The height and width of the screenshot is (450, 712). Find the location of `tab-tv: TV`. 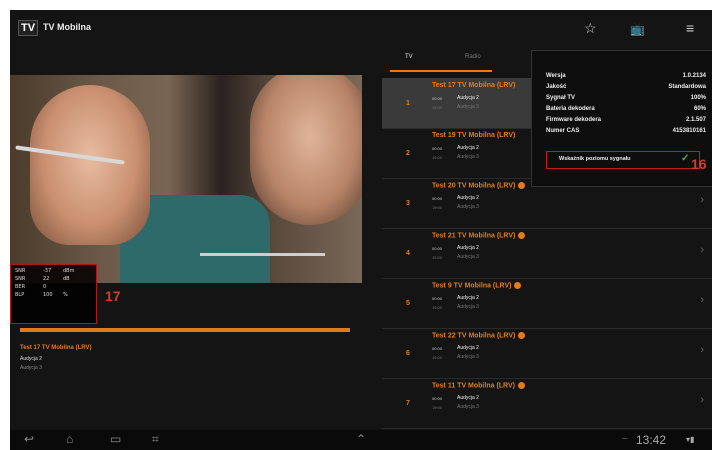

tab-tv: TV is located at coordinates (409, 57).